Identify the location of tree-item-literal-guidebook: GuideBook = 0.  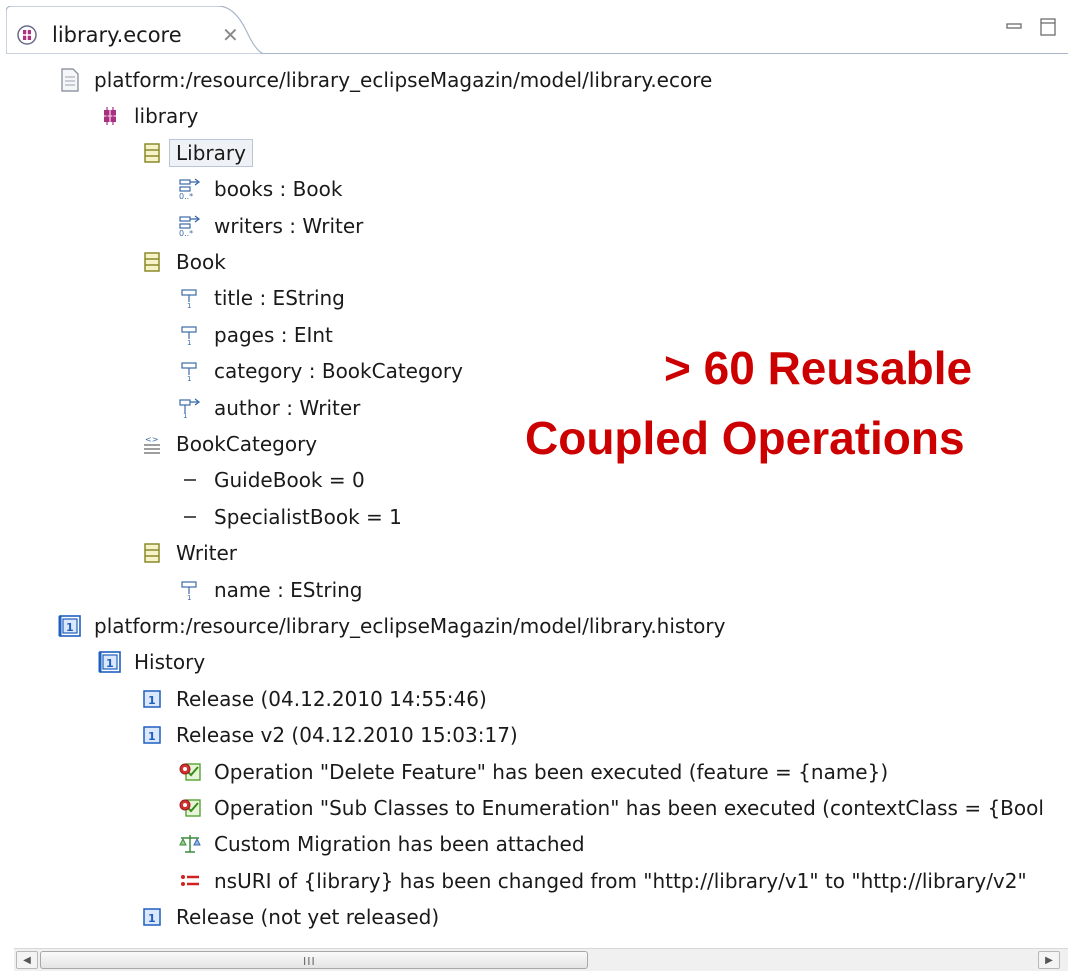
(271, 480).